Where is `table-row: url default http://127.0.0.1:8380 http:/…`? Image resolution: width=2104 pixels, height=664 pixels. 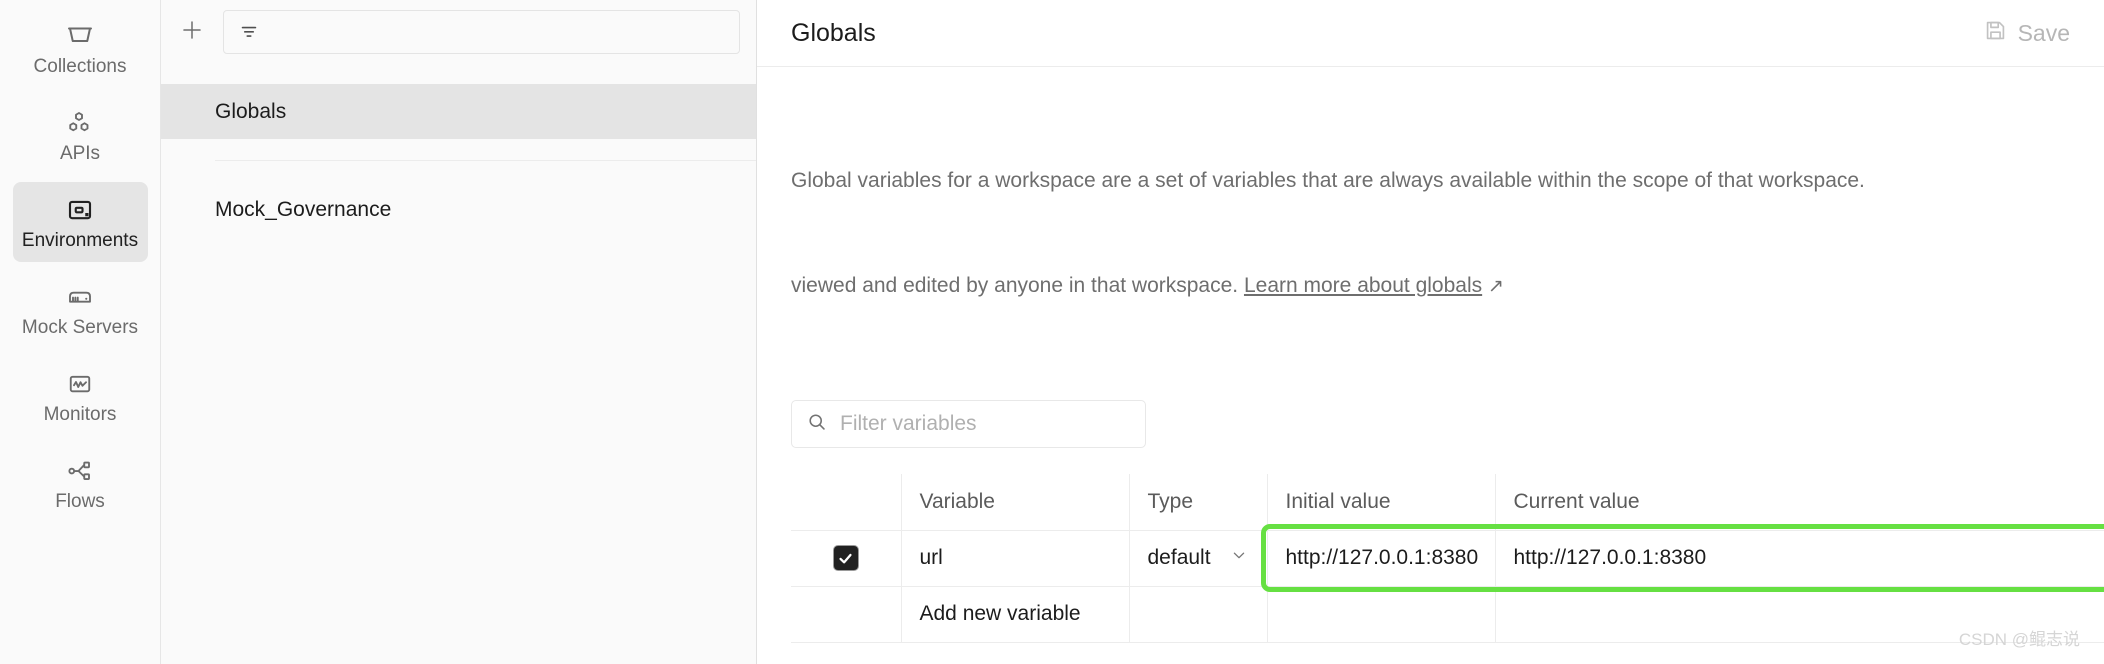
table-row: url default http://127.0.0.1:8380 http:/… is located at coordinates (1447, 558).